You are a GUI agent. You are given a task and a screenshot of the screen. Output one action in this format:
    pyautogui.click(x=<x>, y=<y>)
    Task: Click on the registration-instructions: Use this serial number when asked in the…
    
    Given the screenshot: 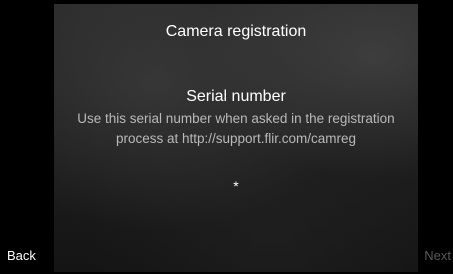 What is the action you would take?
    pyautogui.click(x=236, y=128)
    